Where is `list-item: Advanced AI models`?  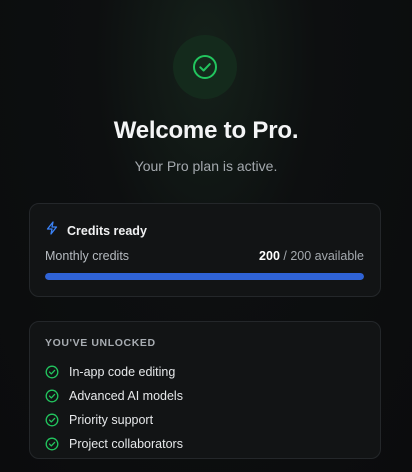 list-item: Advanced AI models is located at coordinates (114, 396).